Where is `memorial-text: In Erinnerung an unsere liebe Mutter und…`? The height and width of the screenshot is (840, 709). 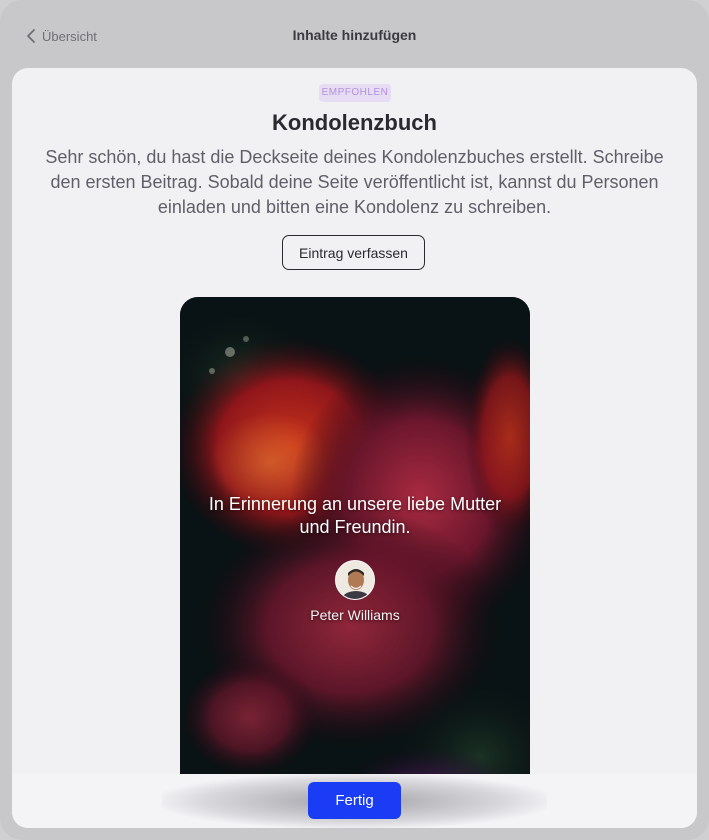
memorial-text: In Erinnerung an unsere liebe Mutter und… is located at coordinates (355, 515).